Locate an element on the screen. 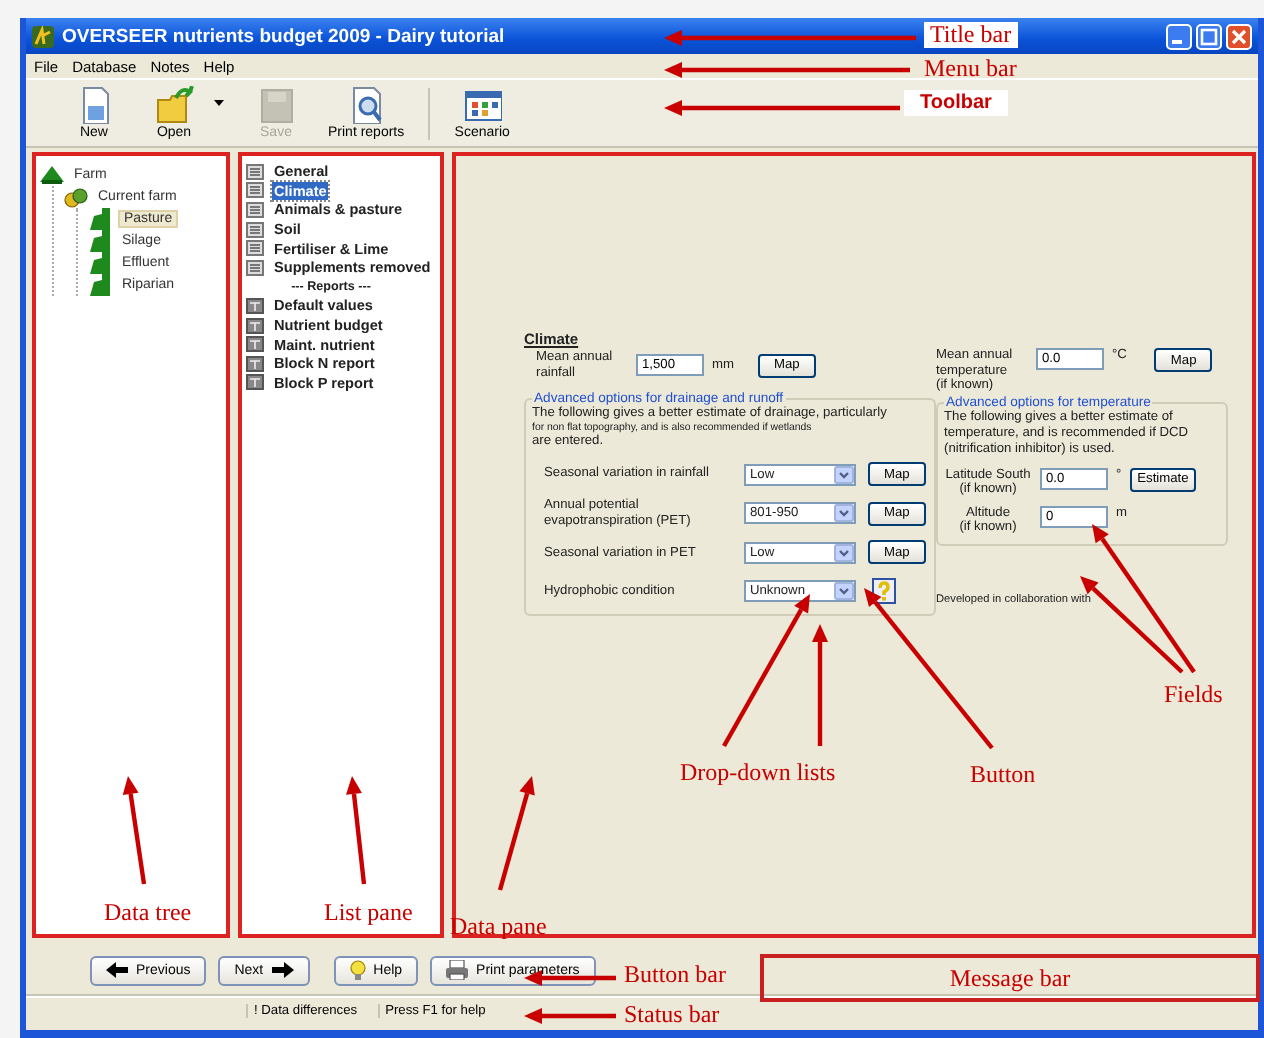  annotation-label: Title bar is located at coordinates (971, 35).